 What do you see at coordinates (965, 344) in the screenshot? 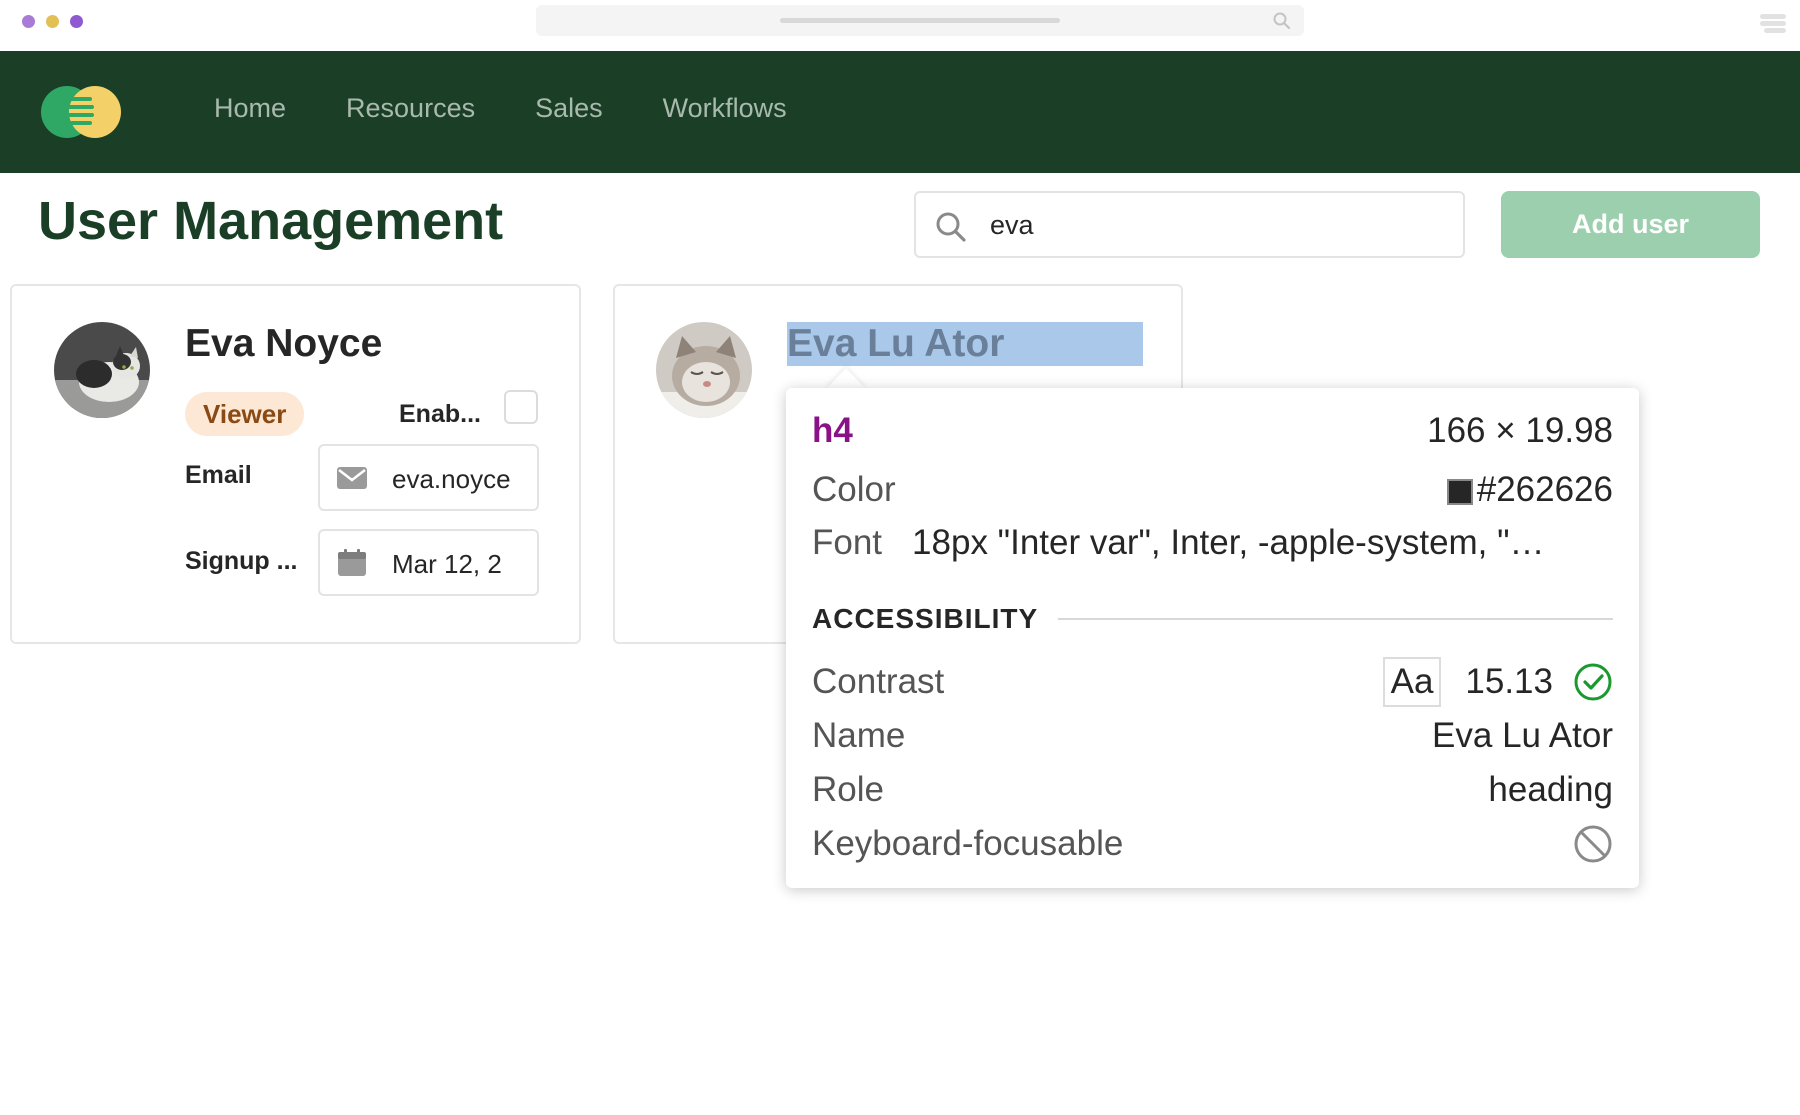
I see `user-name-highlighted: Eva Lu Ator` at bounding box center [965, 344].